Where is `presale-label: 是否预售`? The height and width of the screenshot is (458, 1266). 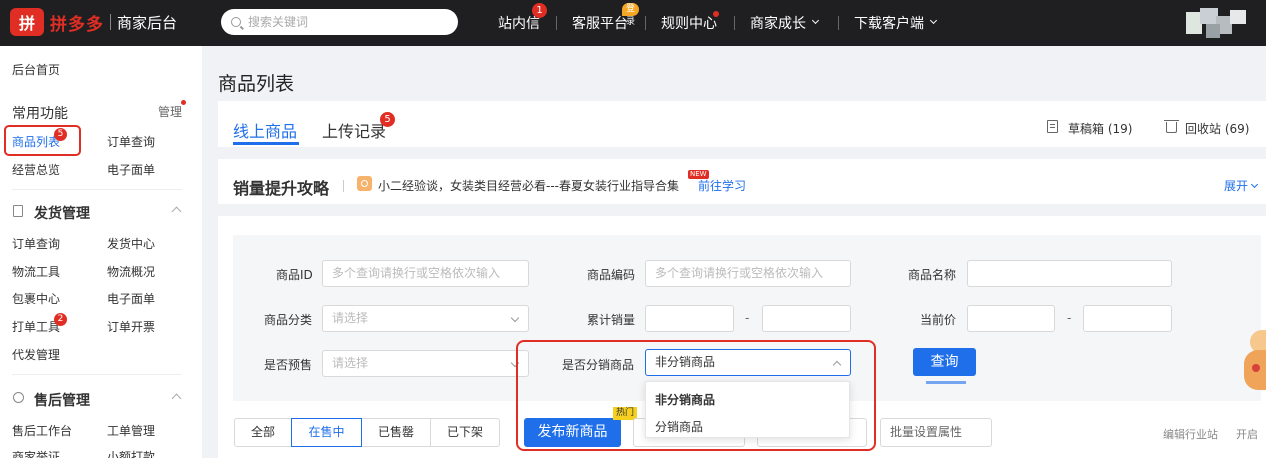
presale-label: 是否预售 is located at coordinates (288, 365).